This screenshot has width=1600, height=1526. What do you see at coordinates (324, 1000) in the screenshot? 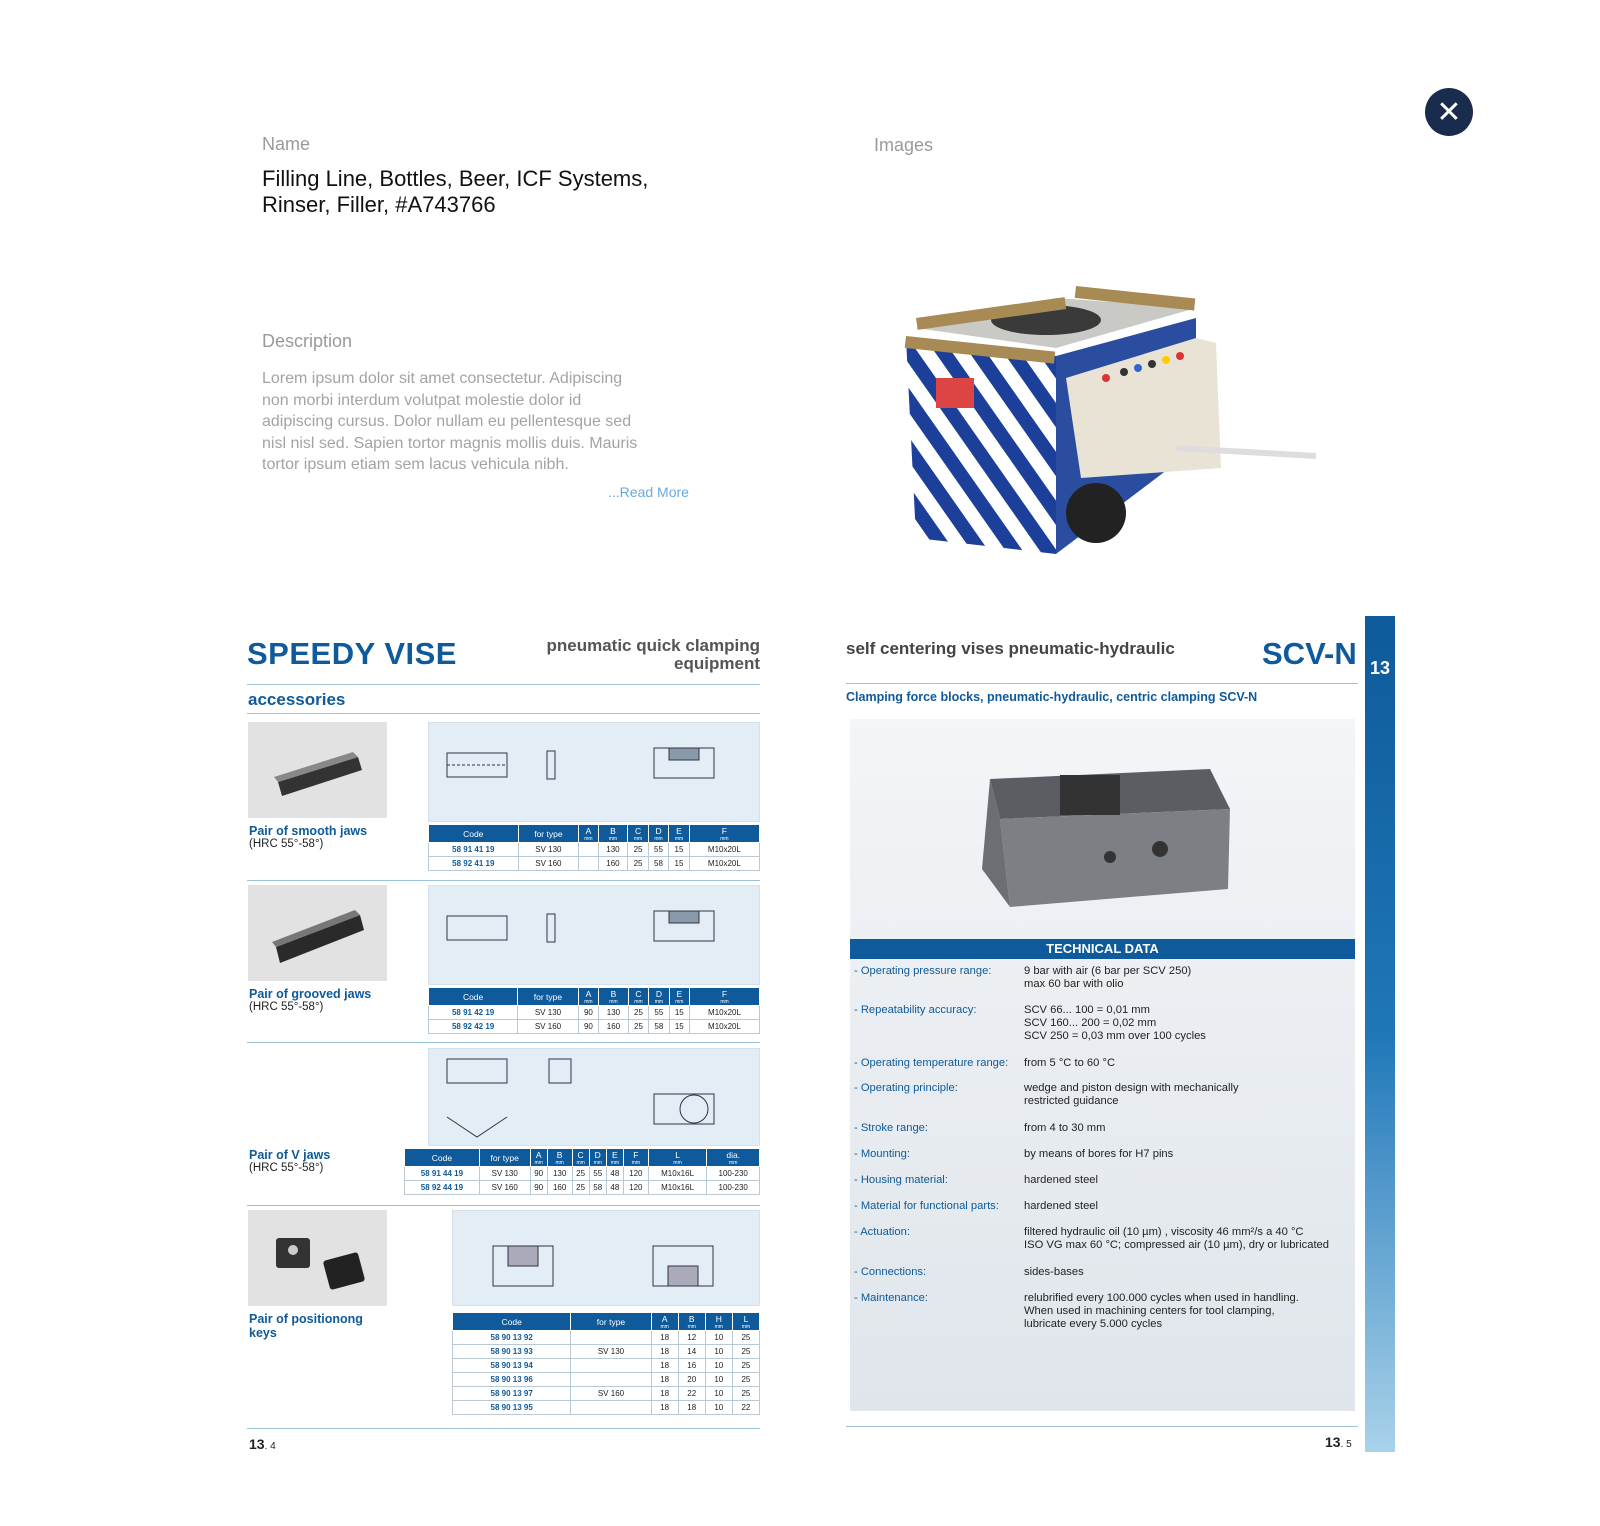
I see `grooved-jaws-caption: Pair of grooved jaws (HRC 55°-58°)` at bounding box center [324, 1000].